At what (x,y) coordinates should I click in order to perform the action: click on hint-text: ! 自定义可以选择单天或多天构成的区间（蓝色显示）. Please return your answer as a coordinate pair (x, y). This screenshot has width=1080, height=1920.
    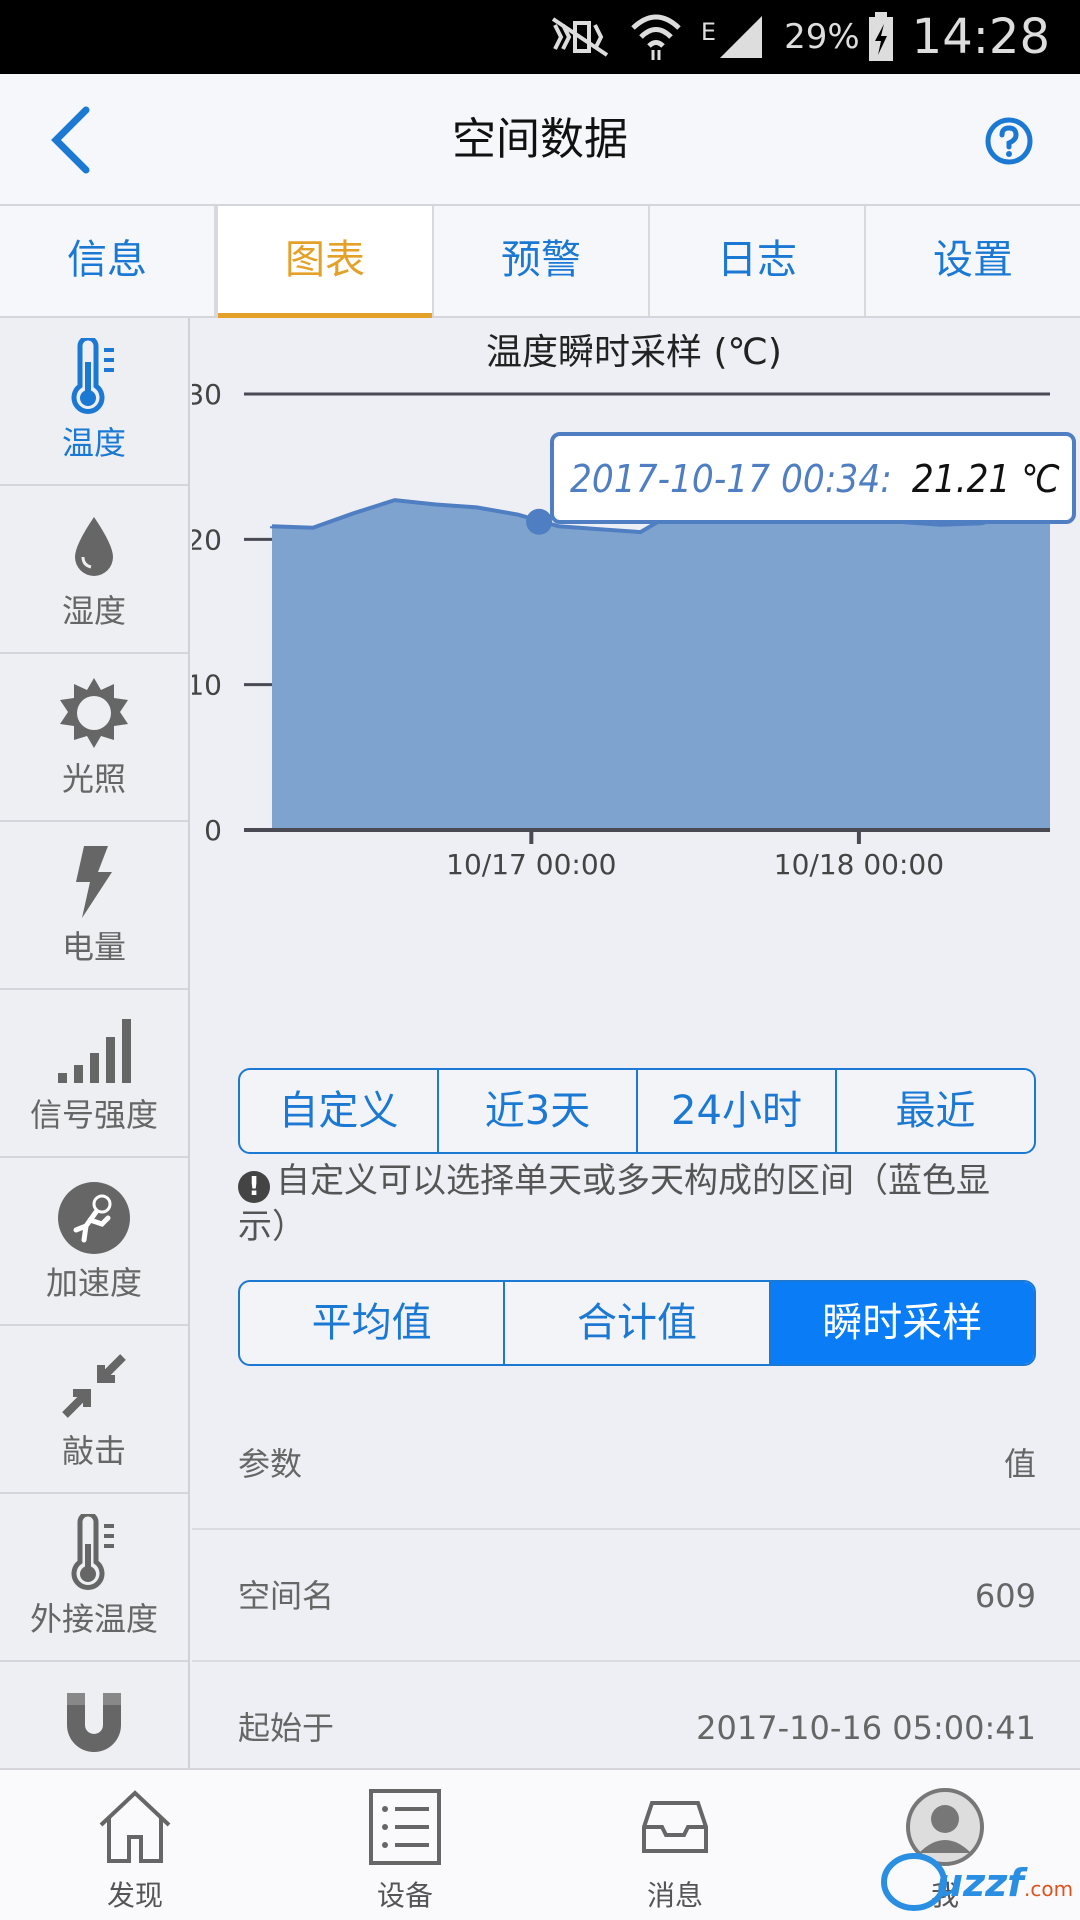
    Looking at the image, I should click on (638, 1204).